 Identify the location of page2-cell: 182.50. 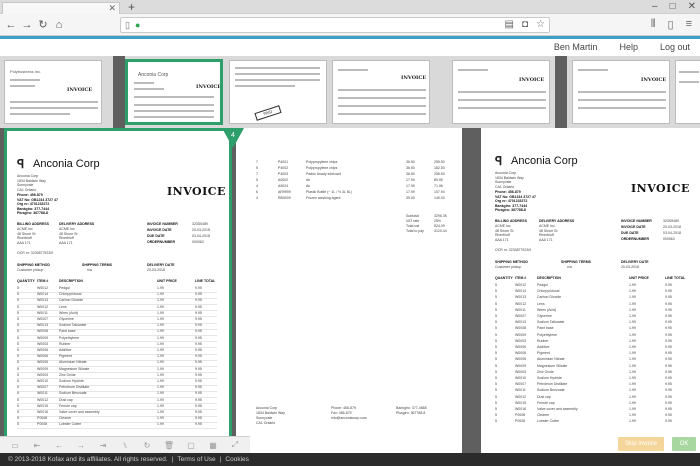
(439, 168).